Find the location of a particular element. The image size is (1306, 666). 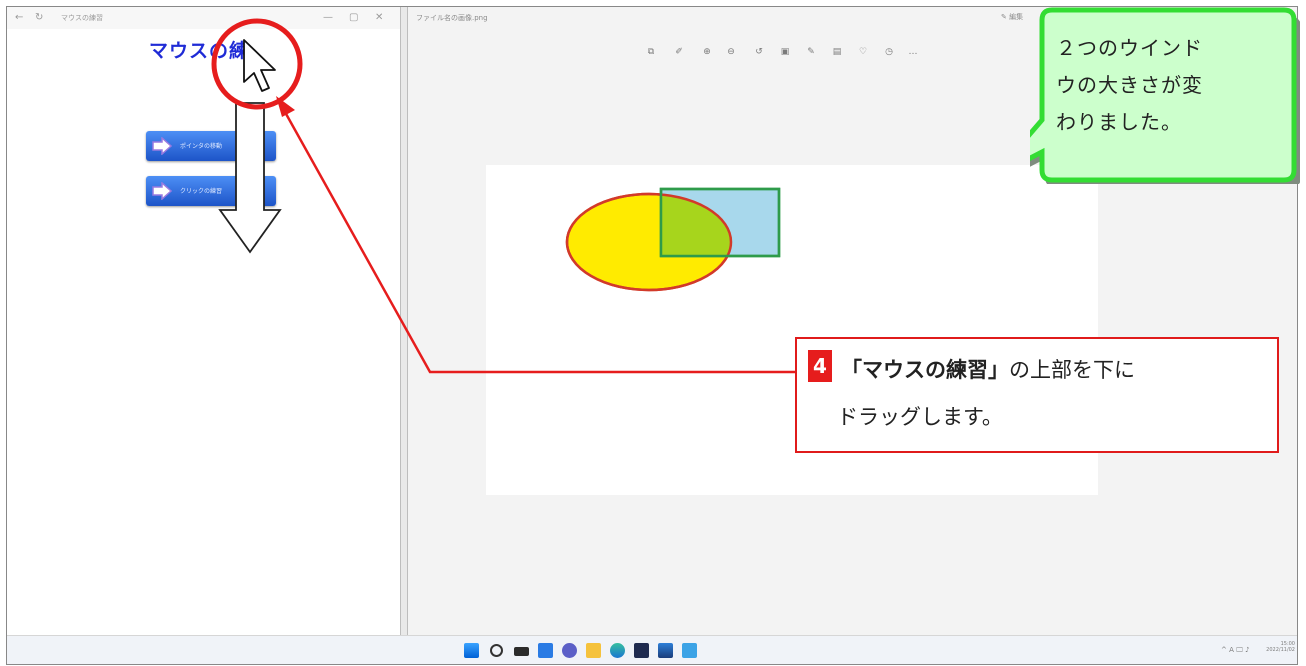

speech-bubble-text: ２つのウインド ウの大きさが変 わりました。 is located at coordinates (1171, 85).